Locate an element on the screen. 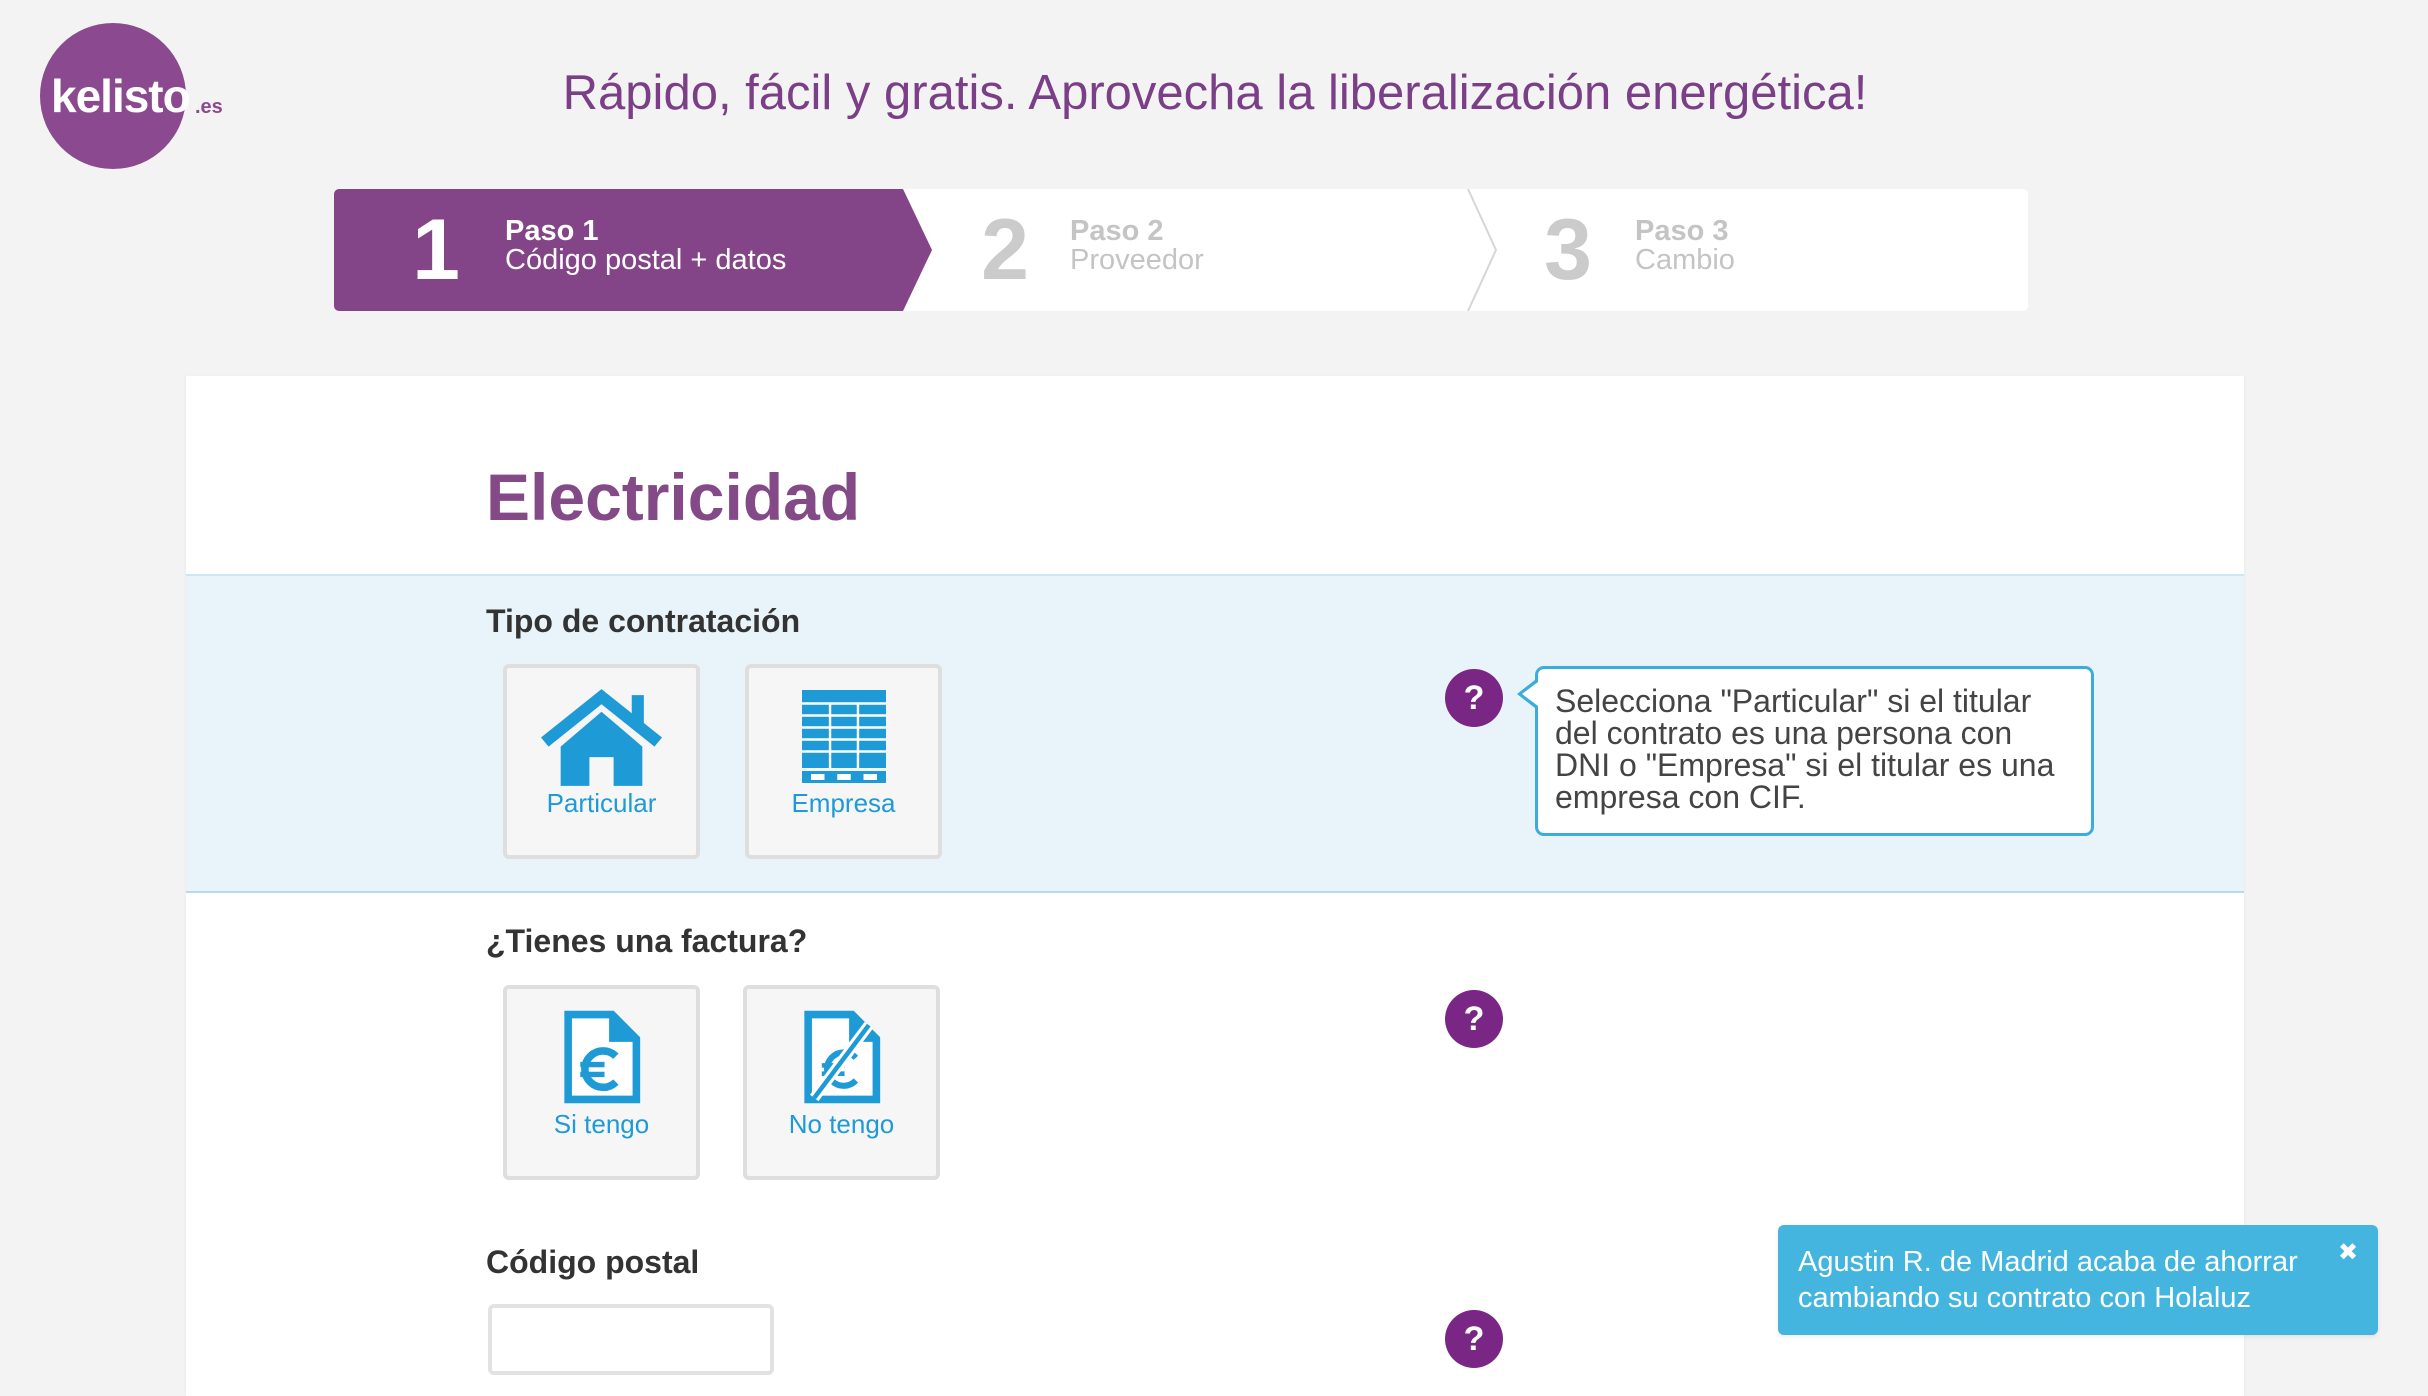 The height and width of the screenshot is (1396, 2428). invoice-euro-icon is located at coordinates (601, 1057).